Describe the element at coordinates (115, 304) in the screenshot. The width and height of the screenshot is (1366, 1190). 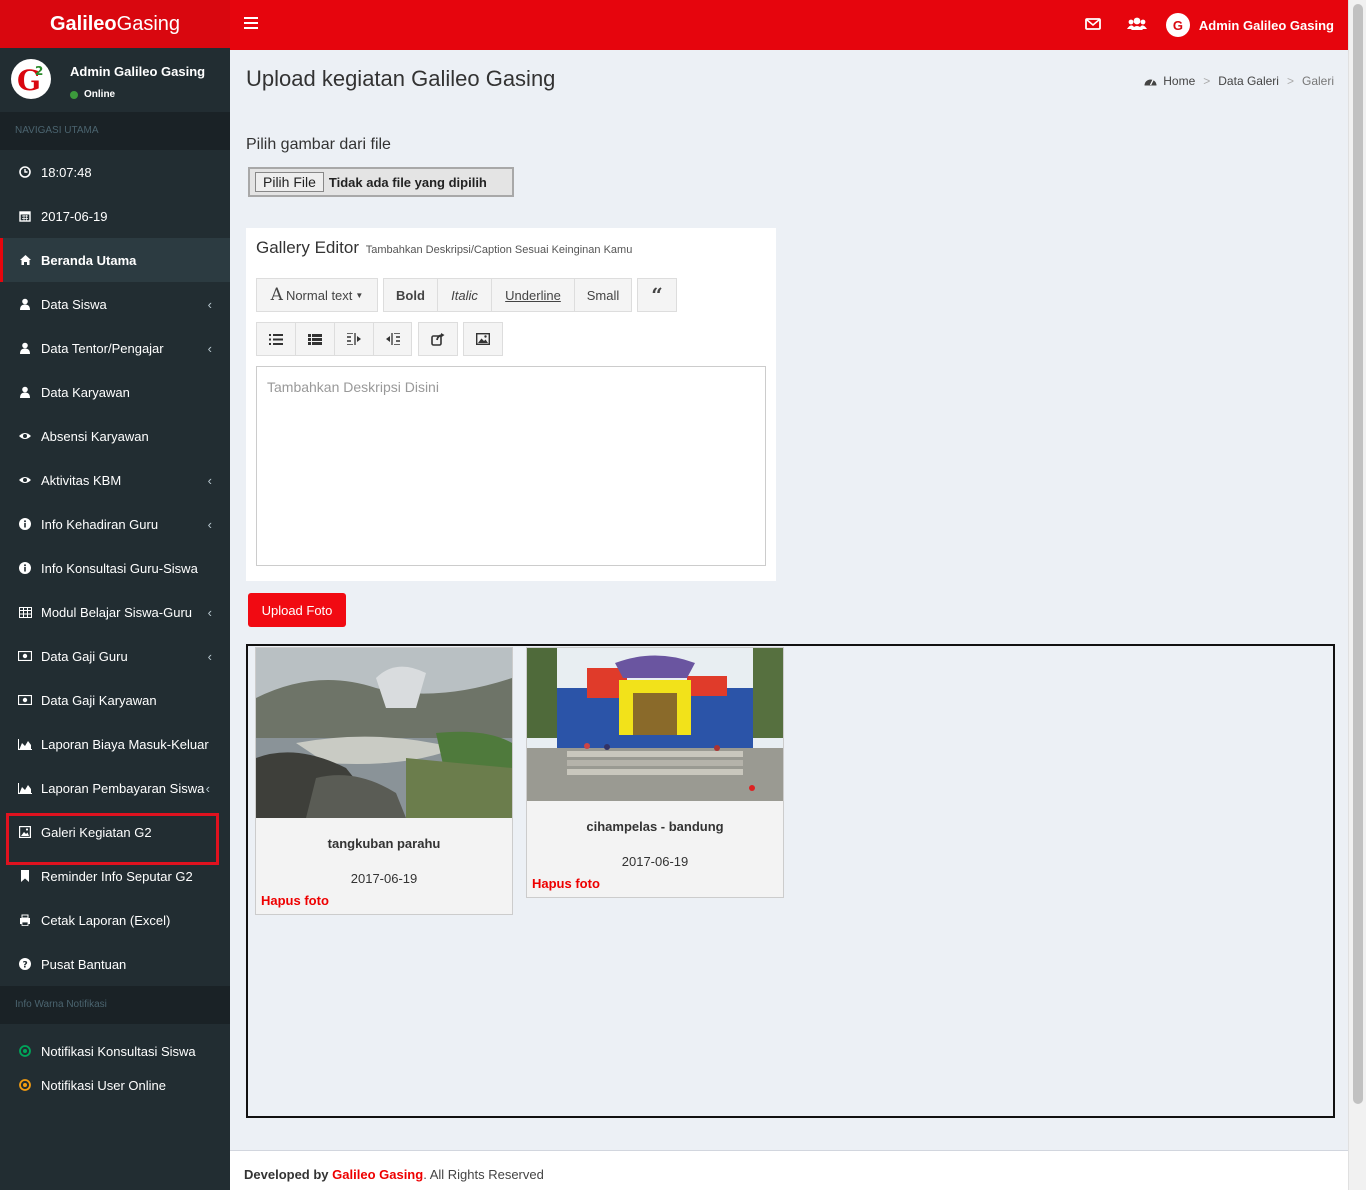
I see `sidebar-item-data-siswa: Data Siswa ‹` at that location.